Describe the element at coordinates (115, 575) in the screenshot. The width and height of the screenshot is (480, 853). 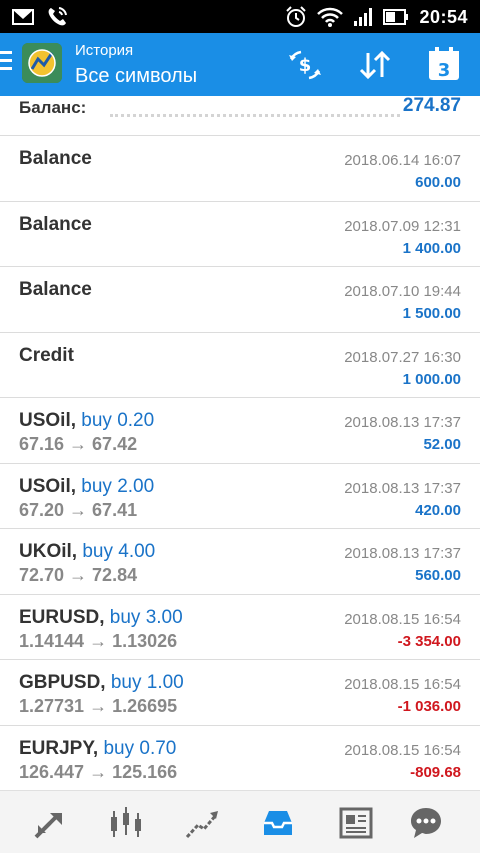
I see `close-price: 72.84` at that location.